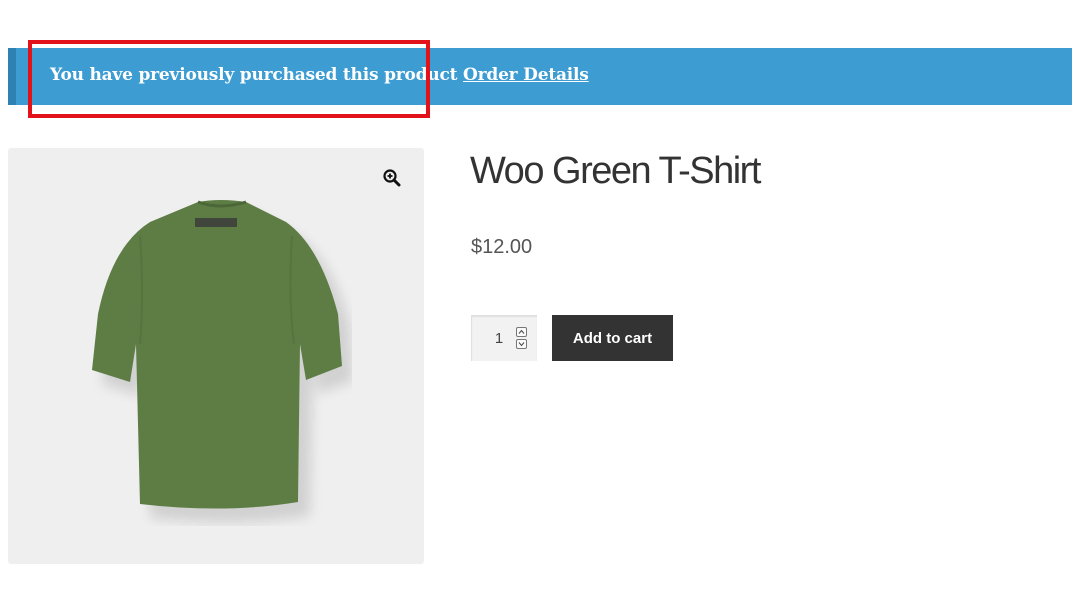 This screenshot has height=608, width=1080. I want to click on quantity-stepper: 1, so click(504, 338).